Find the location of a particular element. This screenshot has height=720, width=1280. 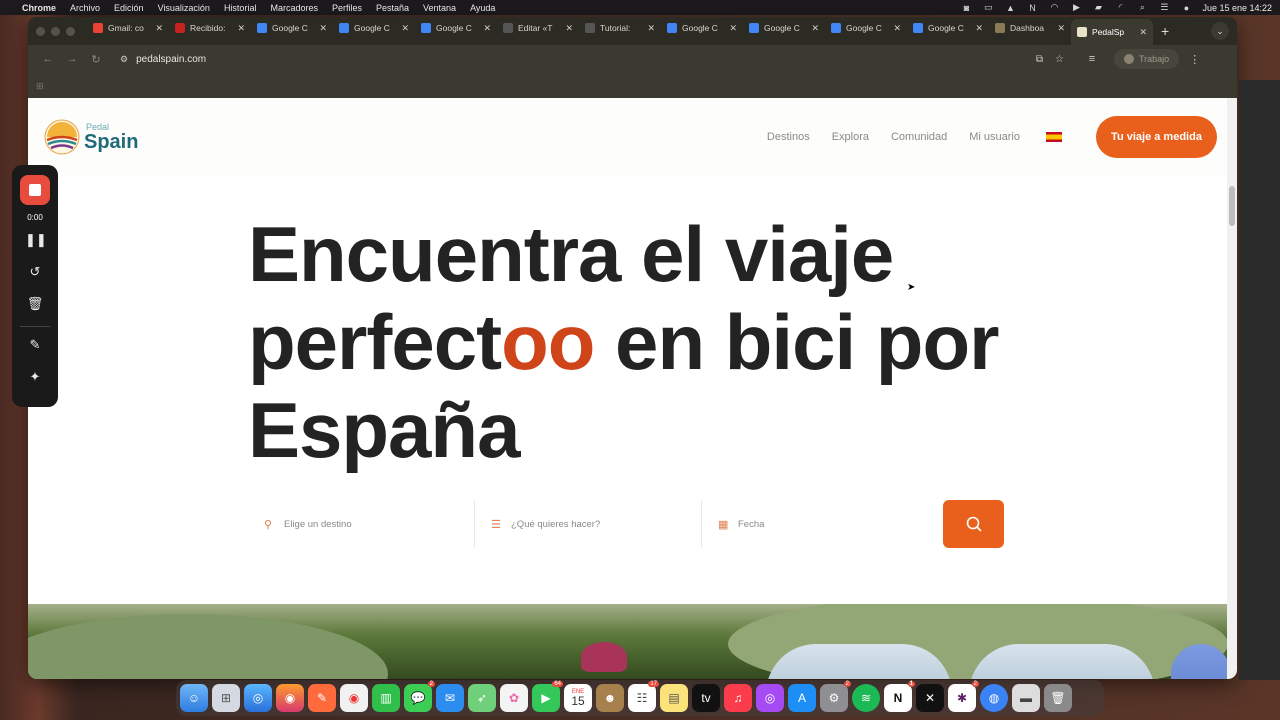

photos-icon: ✿ is located at coordinates (514, 698).